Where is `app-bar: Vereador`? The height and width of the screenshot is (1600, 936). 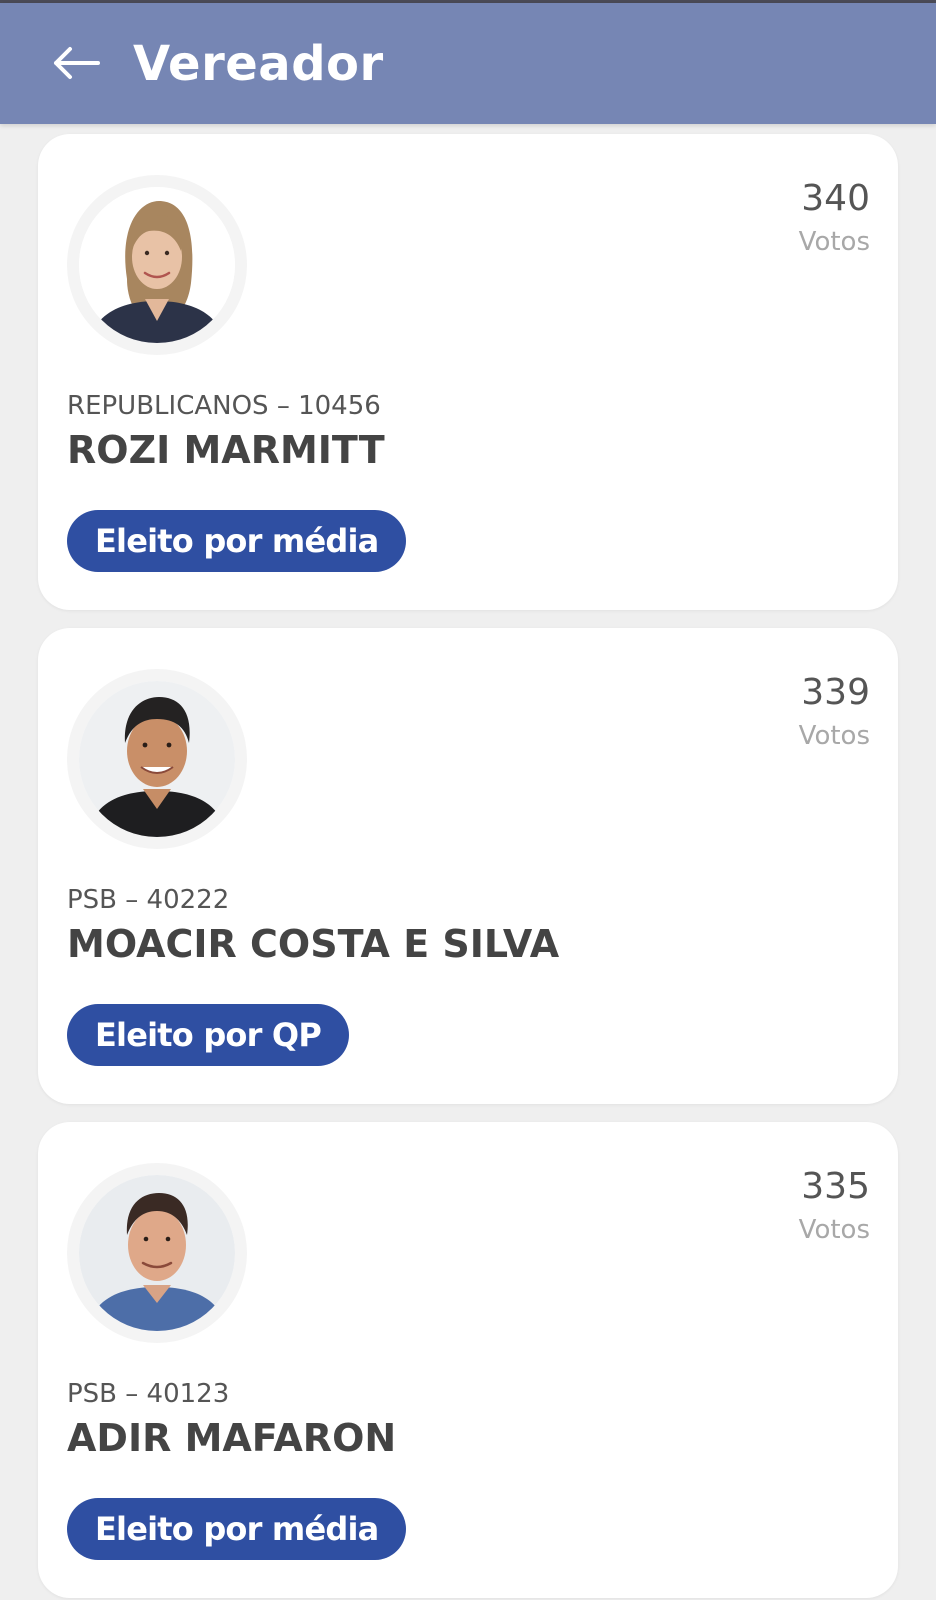
app-bar: Vereador is located at coordinates (468, 63).